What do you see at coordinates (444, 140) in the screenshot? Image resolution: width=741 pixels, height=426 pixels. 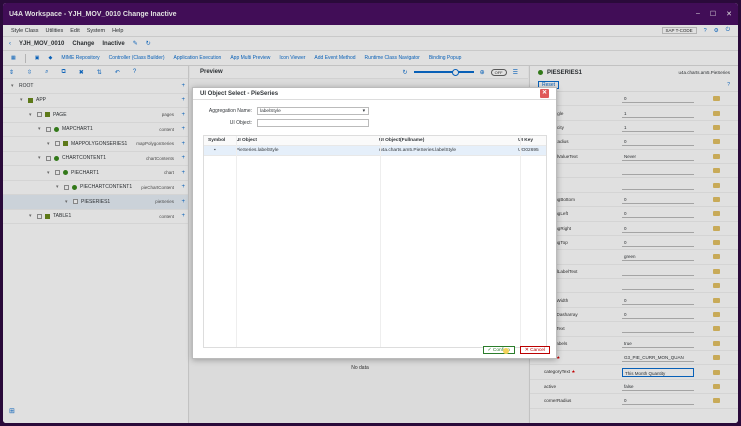 I see `col-fullname: UI Object(Fullname)` at bounding box center [444, 140].